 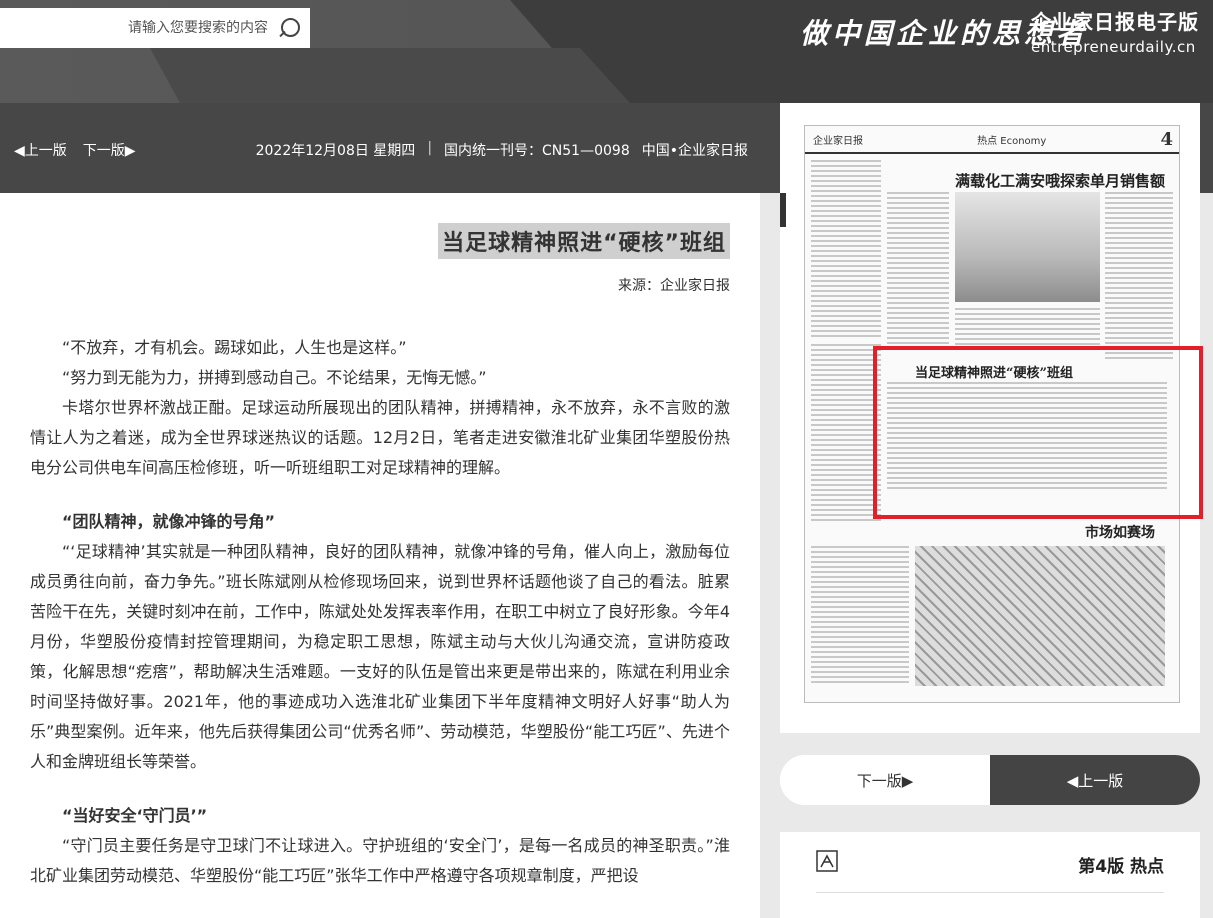 I want to click on thumb-photo-factory, so click(x=1027, y=247).